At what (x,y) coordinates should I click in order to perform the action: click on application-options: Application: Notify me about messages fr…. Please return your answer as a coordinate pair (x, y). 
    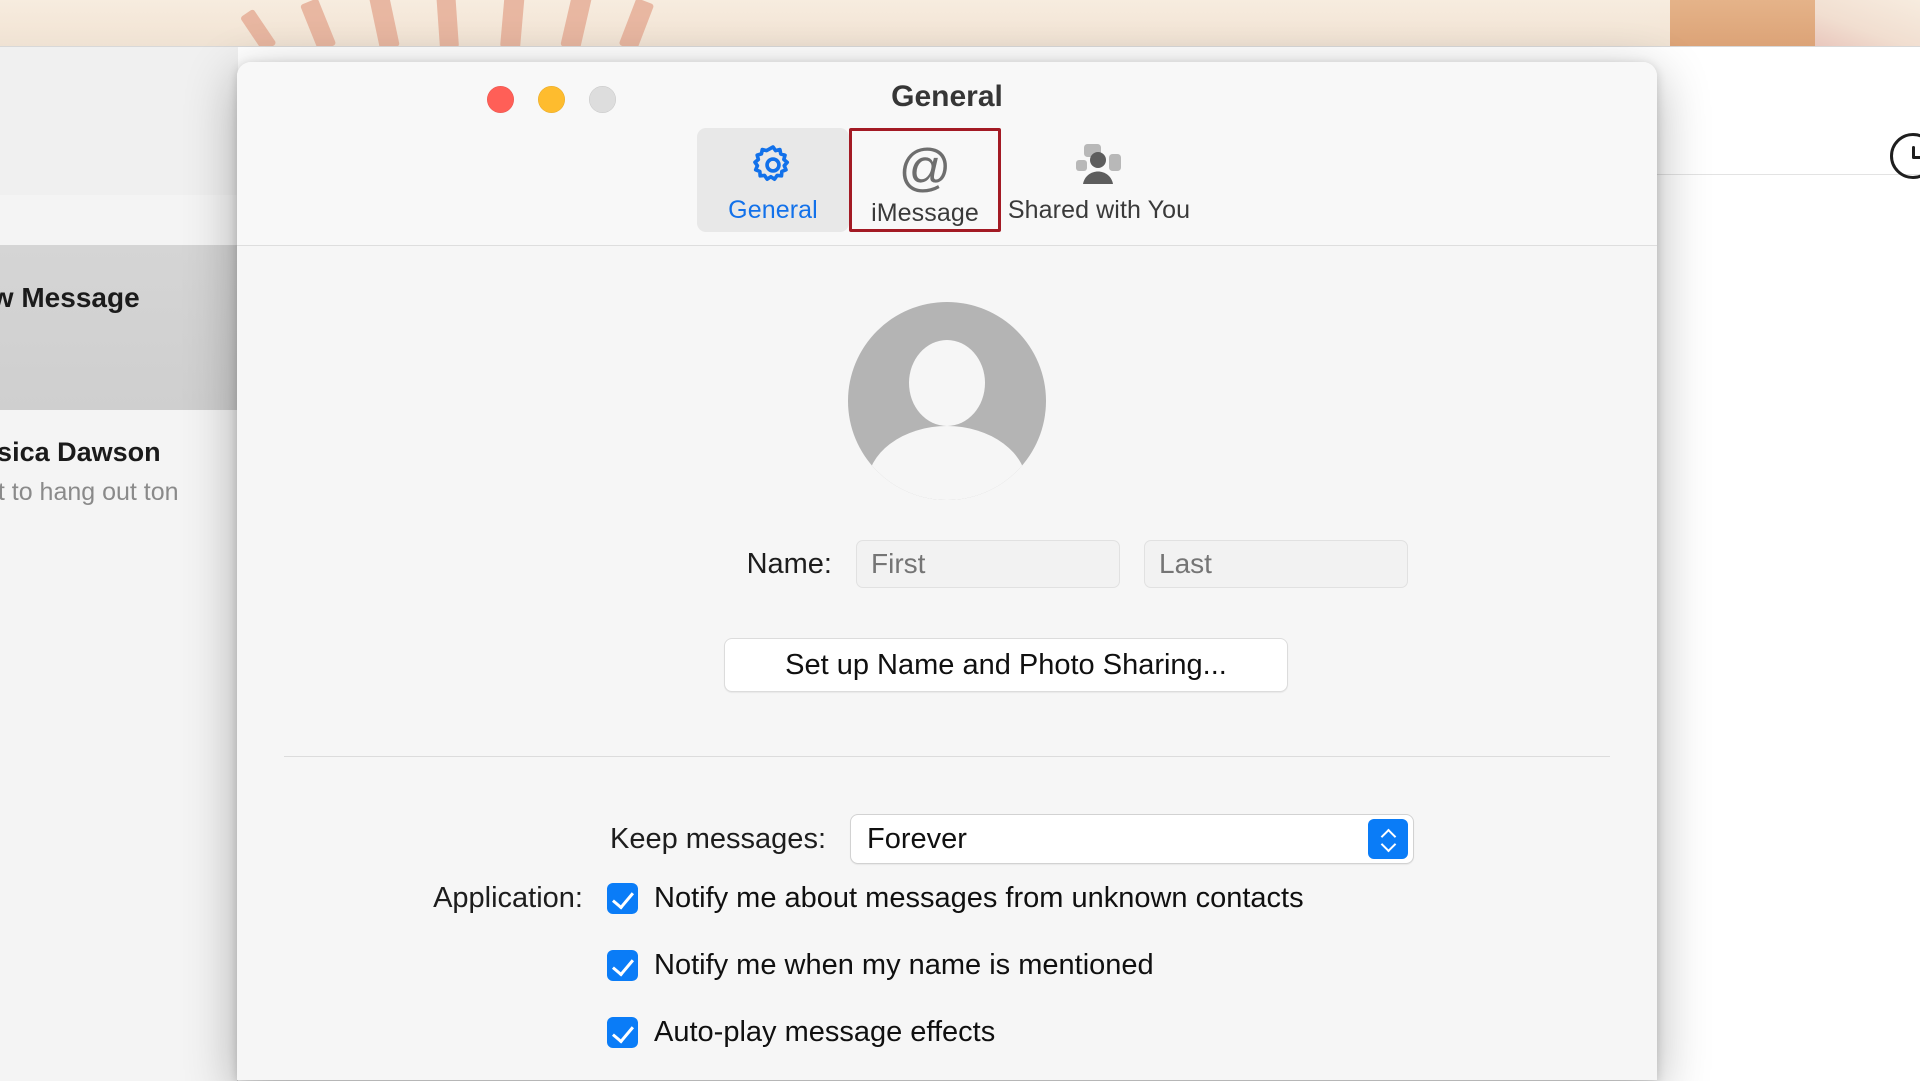
    Looking at the image, I should click on (947, 981).